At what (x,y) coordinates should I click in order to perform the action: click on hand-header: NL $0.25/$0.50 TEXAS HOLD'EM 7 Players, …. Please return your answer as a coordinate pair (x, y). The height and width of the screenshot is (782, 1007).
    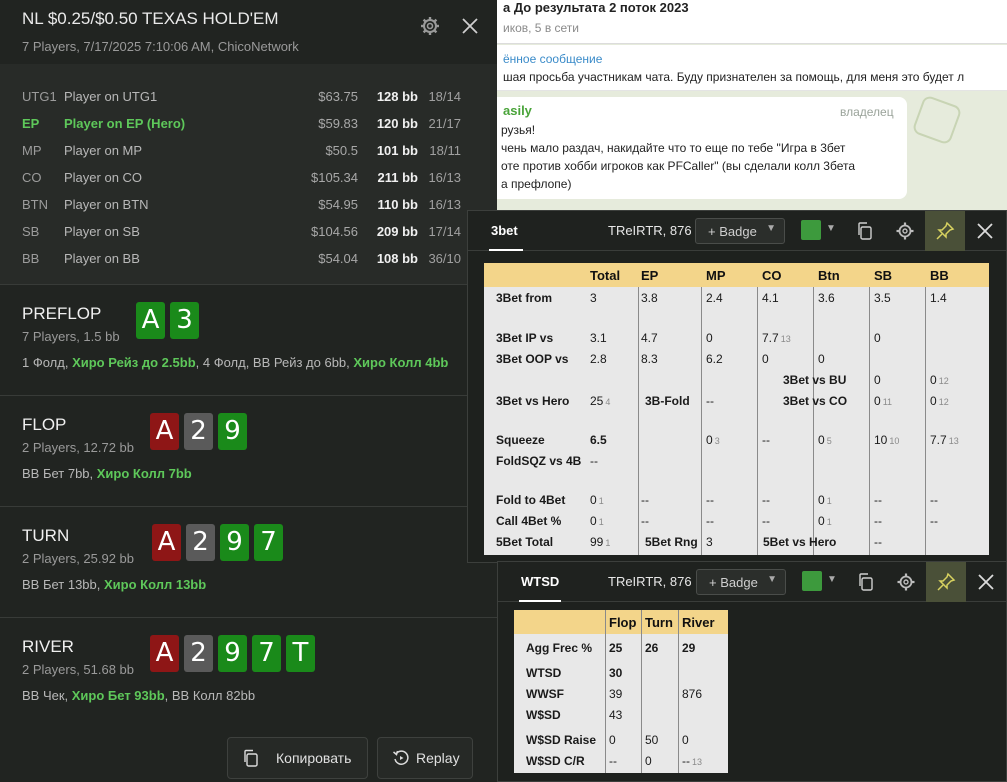
    Looking at the image, I should click on (248, 32).